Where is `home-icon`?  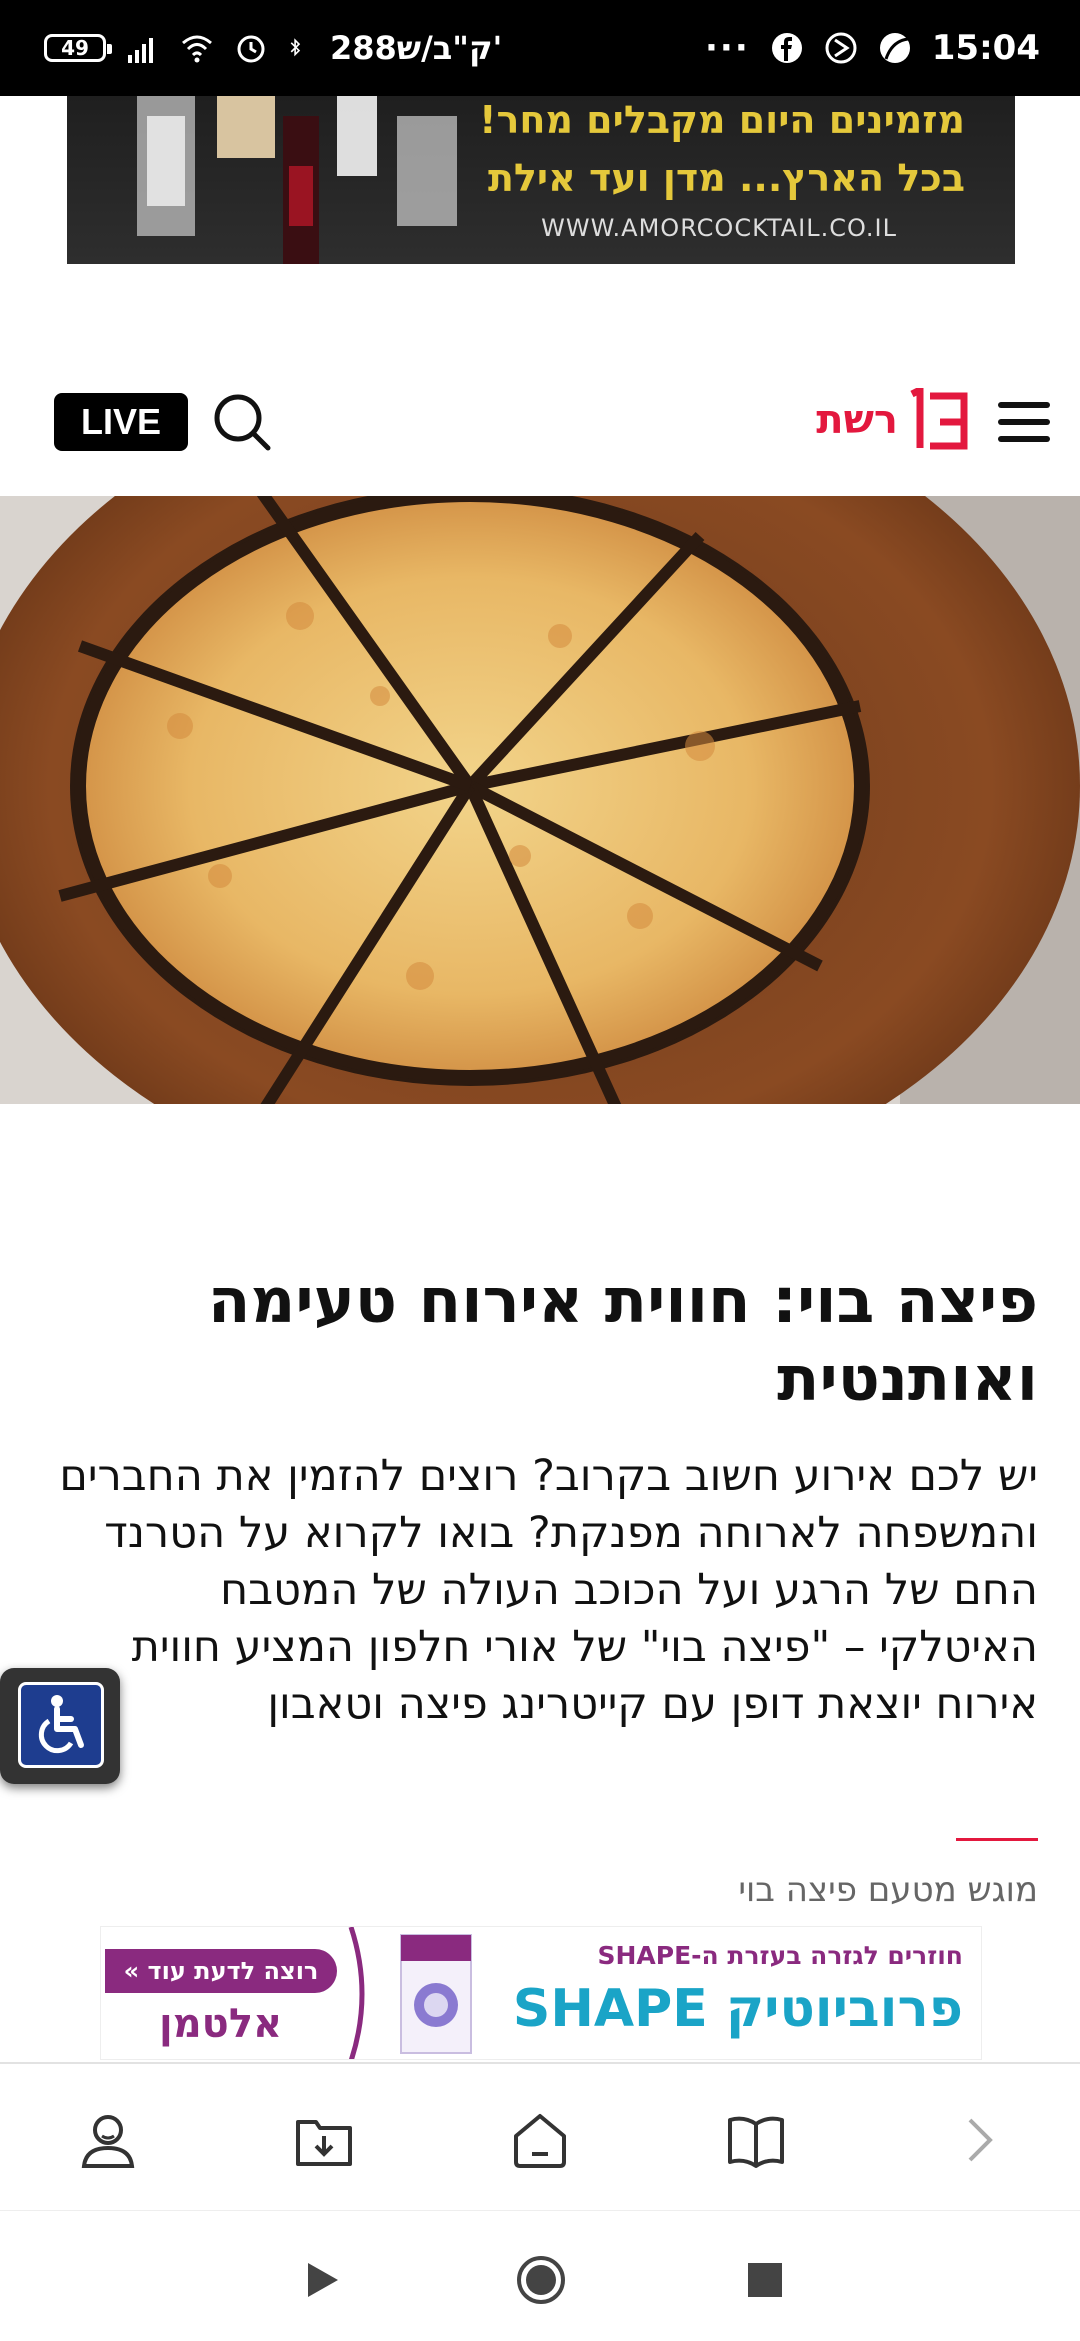
home-icon is located at coordinates (540, 2140).